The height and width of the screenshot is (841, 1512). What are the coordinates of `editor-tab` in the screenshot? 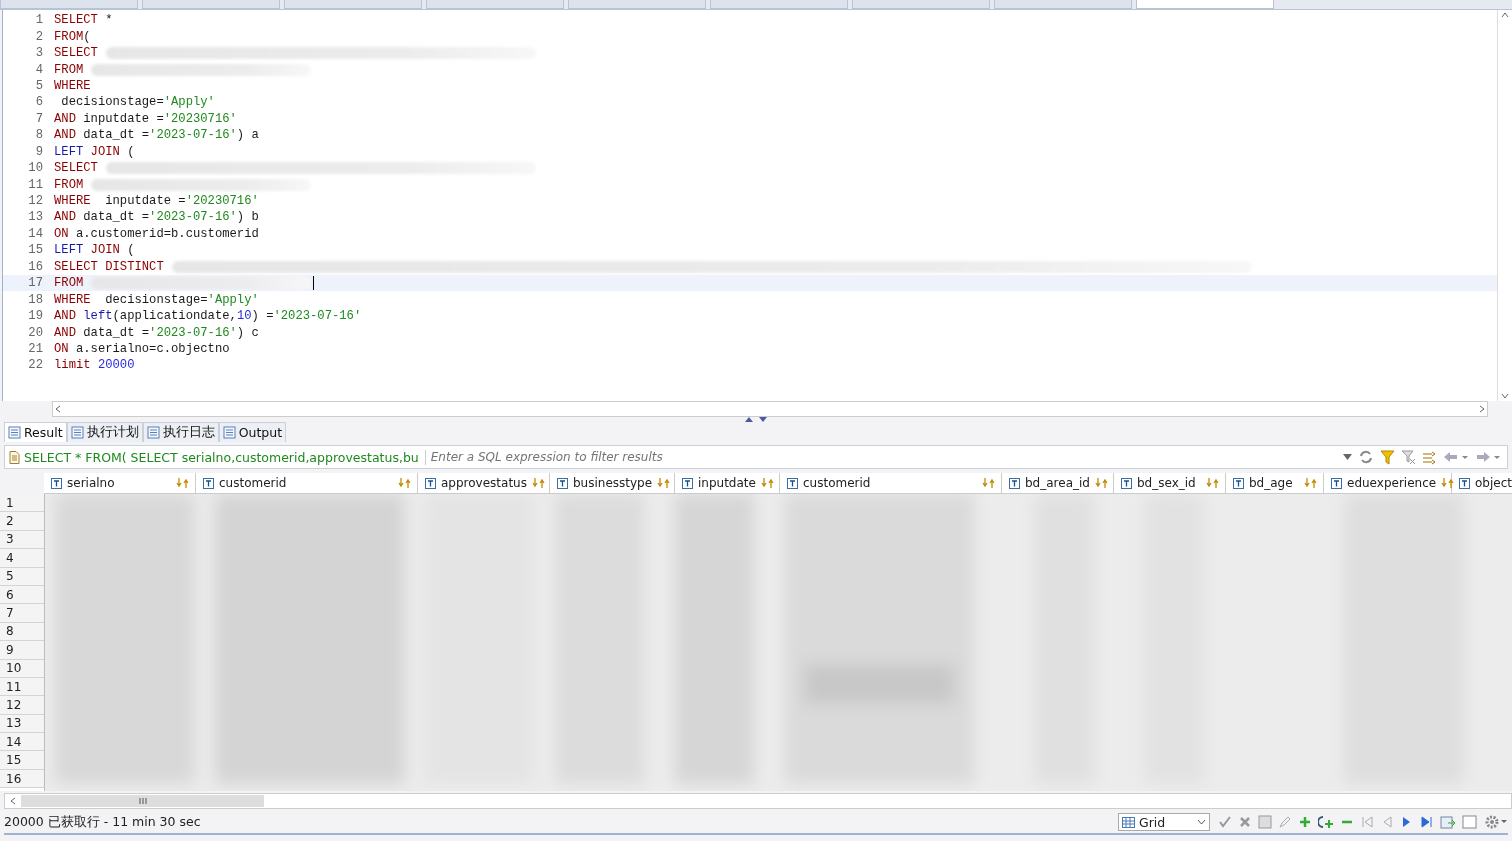 It's located at (1205, 4).